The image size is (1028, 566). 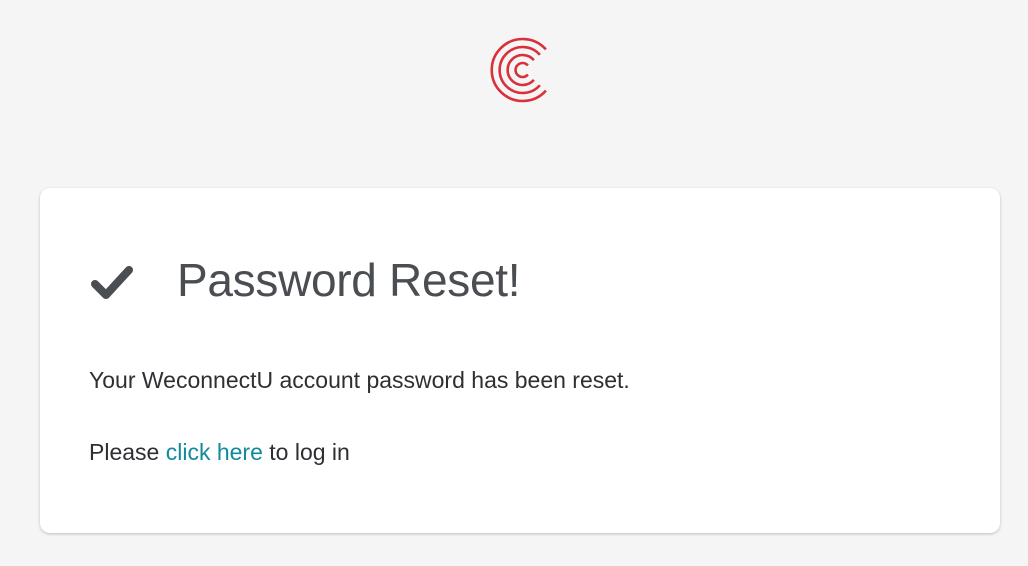 I want to click on login-prompt-suffix: to log in, so click(x=306, y=452).